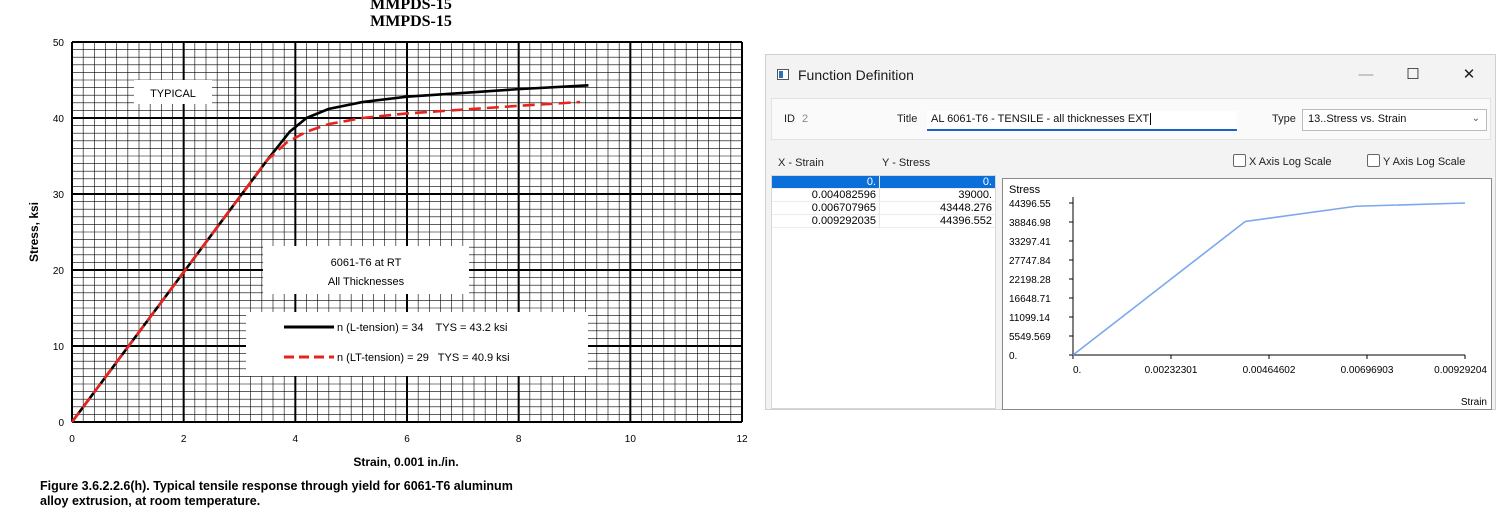  I want to click on type-label: Type, so click(1284, 119).